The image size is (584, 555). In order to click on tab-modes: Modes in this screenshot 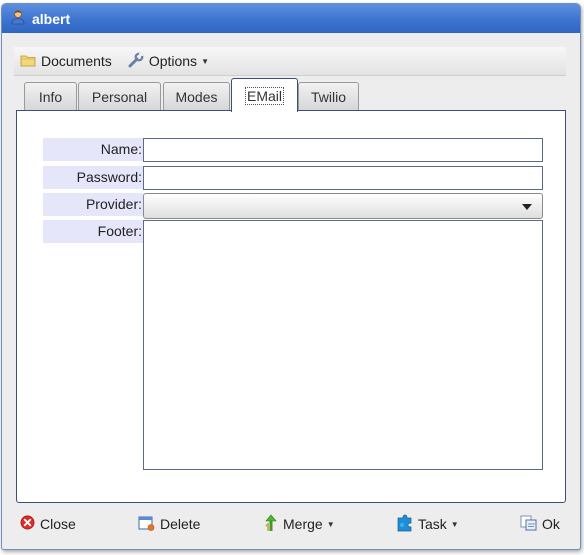, I will do `click(196, 96)`.